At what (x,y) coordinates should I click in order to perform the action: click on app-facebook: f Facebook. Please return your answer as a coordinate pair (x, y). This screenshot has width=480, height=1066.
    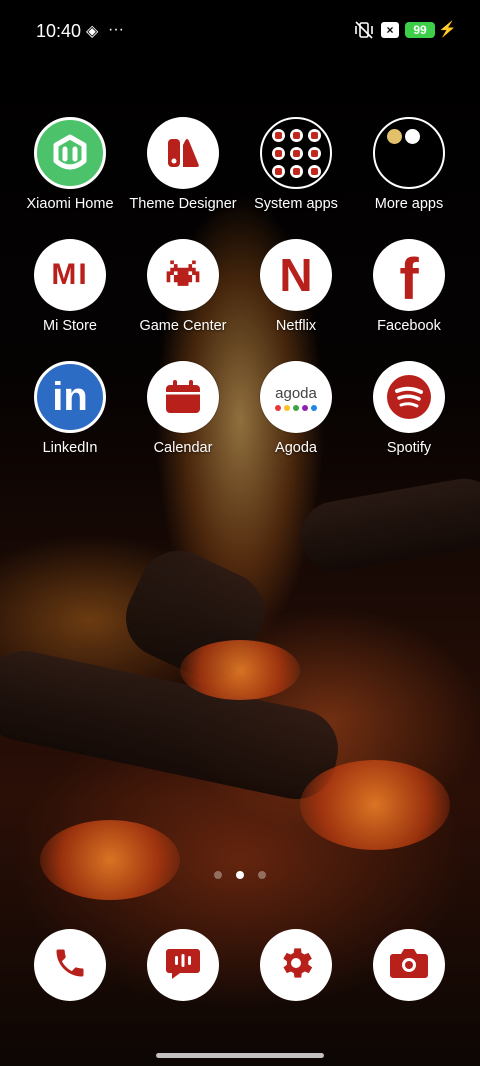
    Looking at the image, I should click on (409, 286).